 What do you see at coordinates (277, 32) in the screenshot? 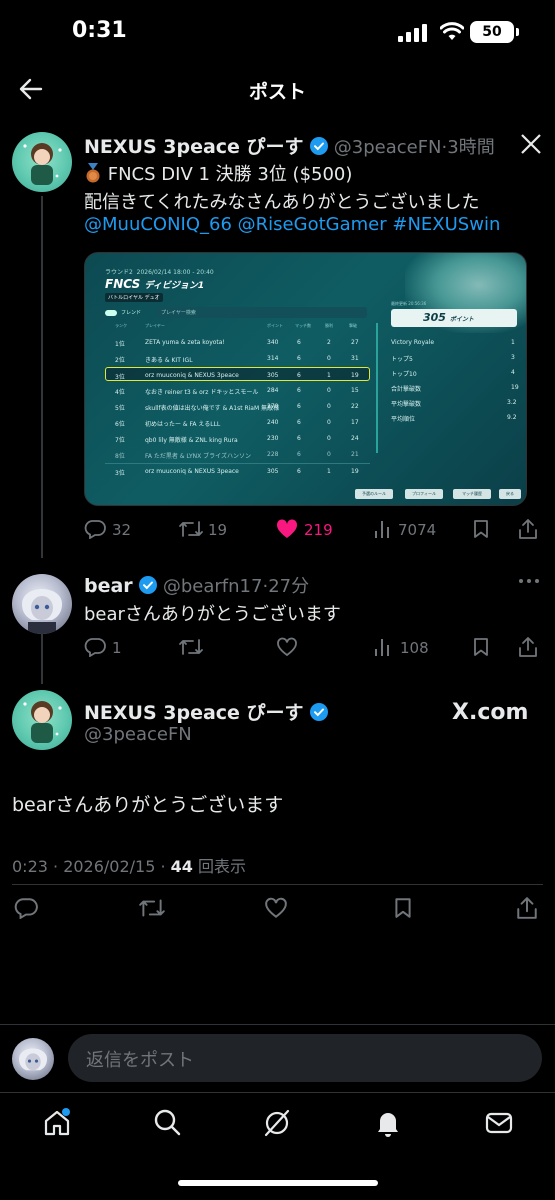
I see `status-bar: 0:31 50` at bounding box center [277, 32].